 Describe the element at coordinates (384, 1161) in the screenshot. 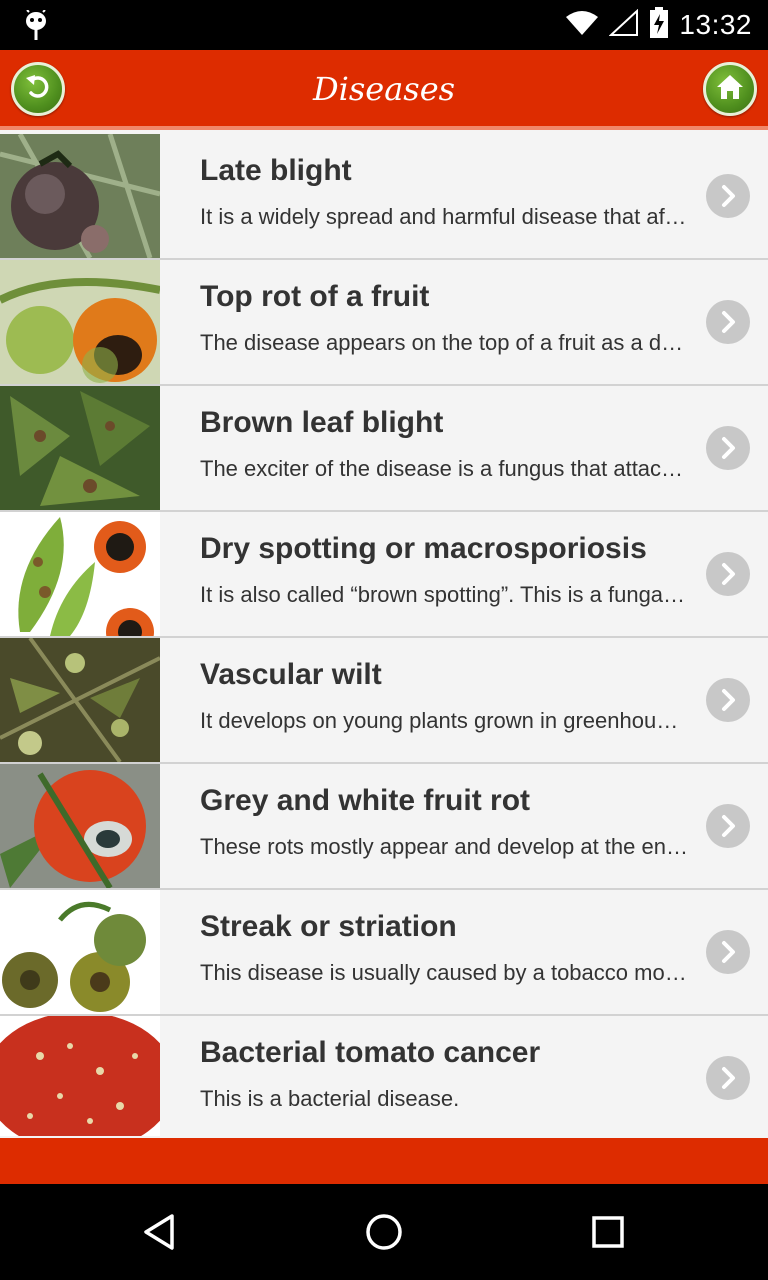

I see `bottom-strip` at that location.